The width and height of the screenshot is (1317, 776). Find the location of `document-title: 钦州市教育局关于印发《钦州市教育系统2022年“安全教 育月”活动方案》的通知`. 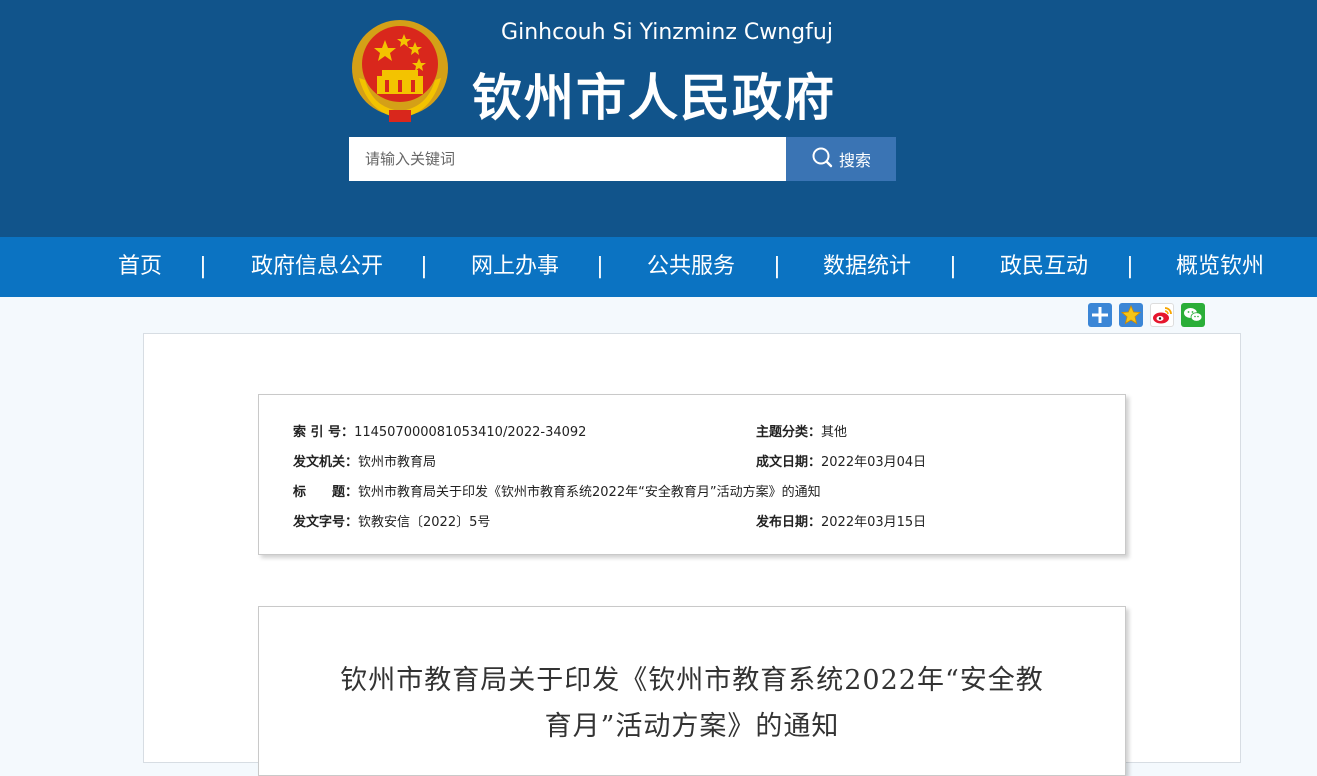

document-title: 钦州市教育局关于印发《钦州市教育系统2022年“安全教 育月”活动方案》的通知 is located at coordinates (692, 704).